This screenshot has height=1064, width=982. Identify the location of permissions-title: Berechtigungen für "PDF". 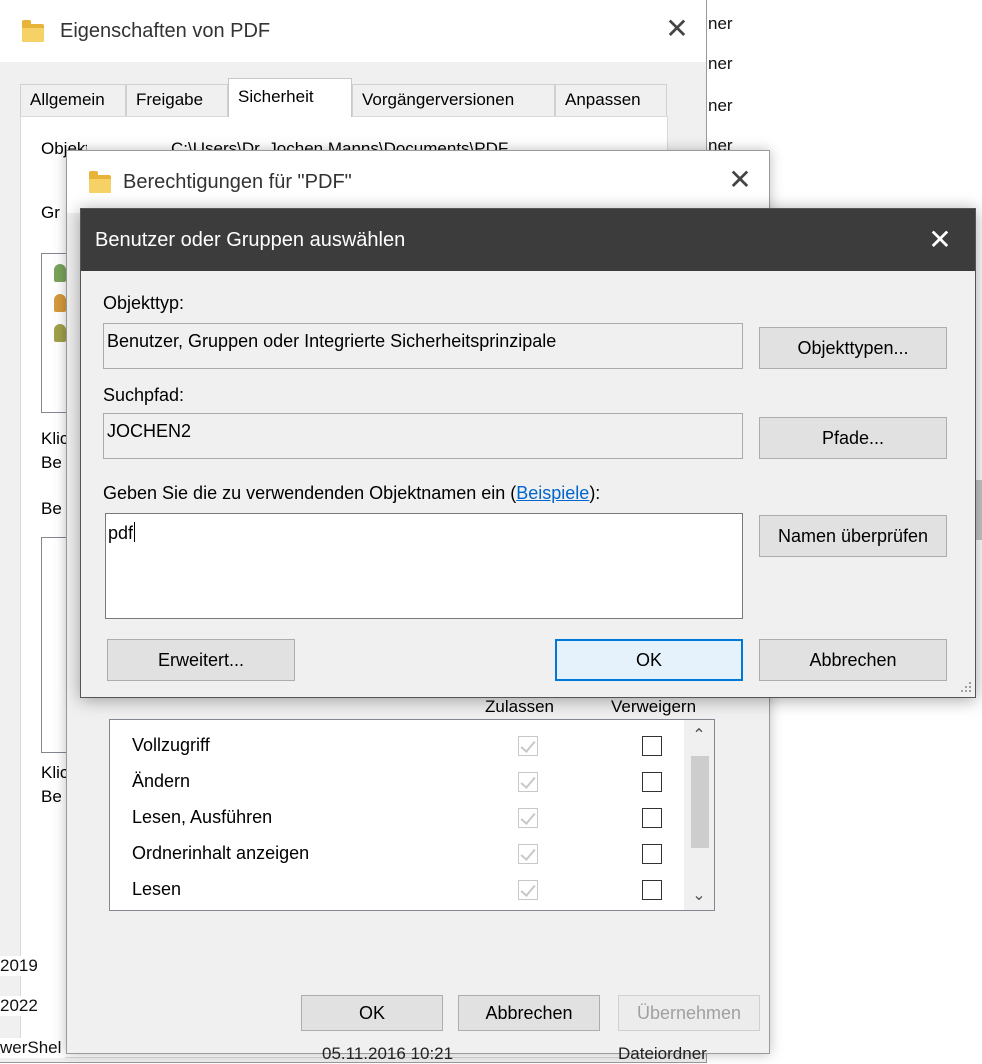
(237, 182).